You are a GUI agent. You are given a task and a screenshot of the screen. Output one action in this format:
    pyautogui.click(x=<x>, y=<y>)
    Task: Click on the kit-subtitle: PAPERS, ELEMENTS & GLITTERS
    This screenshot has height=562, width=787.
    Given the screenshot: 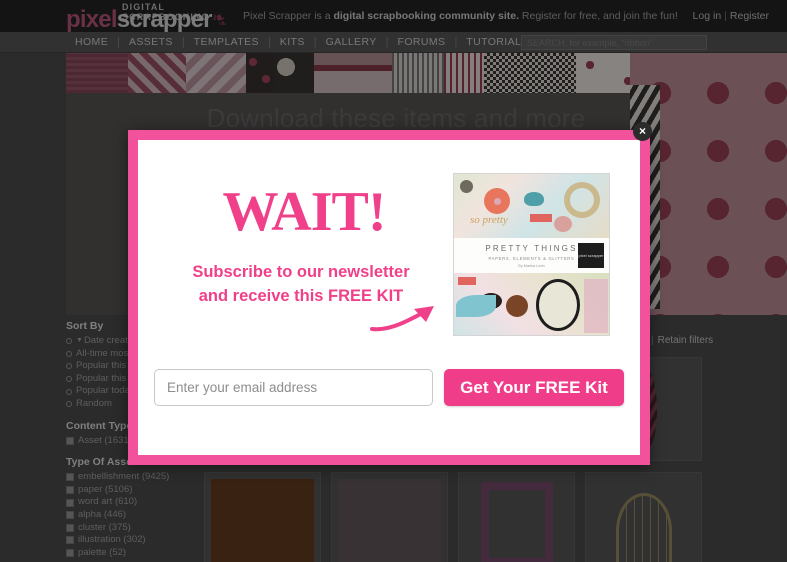 What is the action you would take?
    pyautogui.click(x=531, y=258)
    